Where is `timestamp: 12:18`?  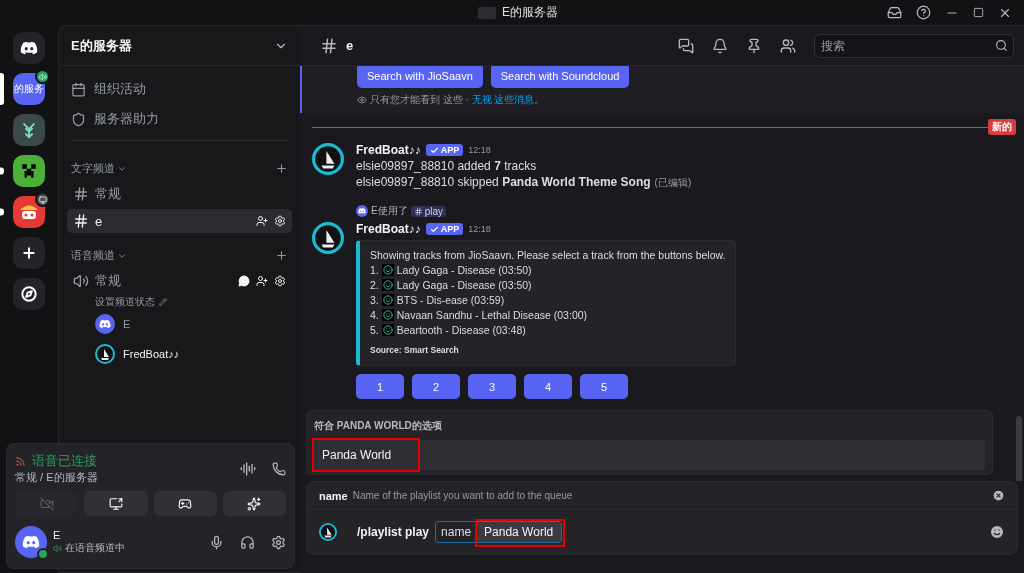
timestamp: 12:18 is located at coordinates (479, 150).